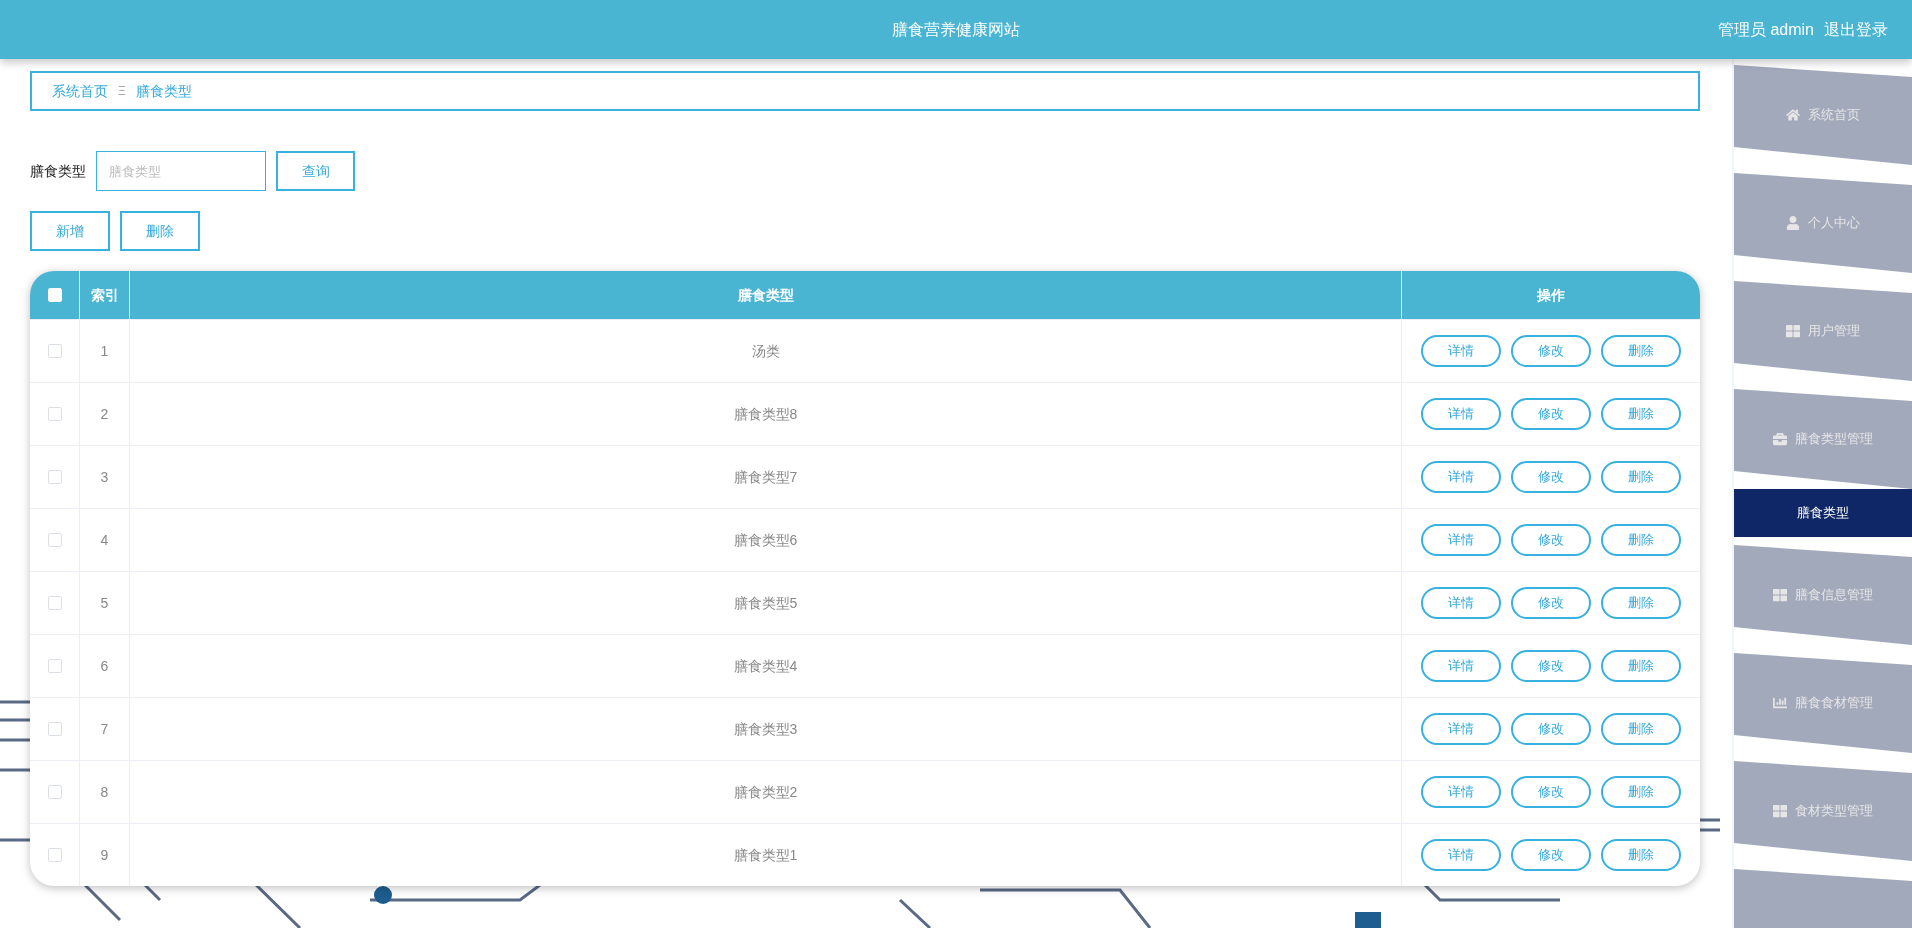 This screenshot has width=1912, height=928. I want to click on table-cell: 9, so click(105, 855).